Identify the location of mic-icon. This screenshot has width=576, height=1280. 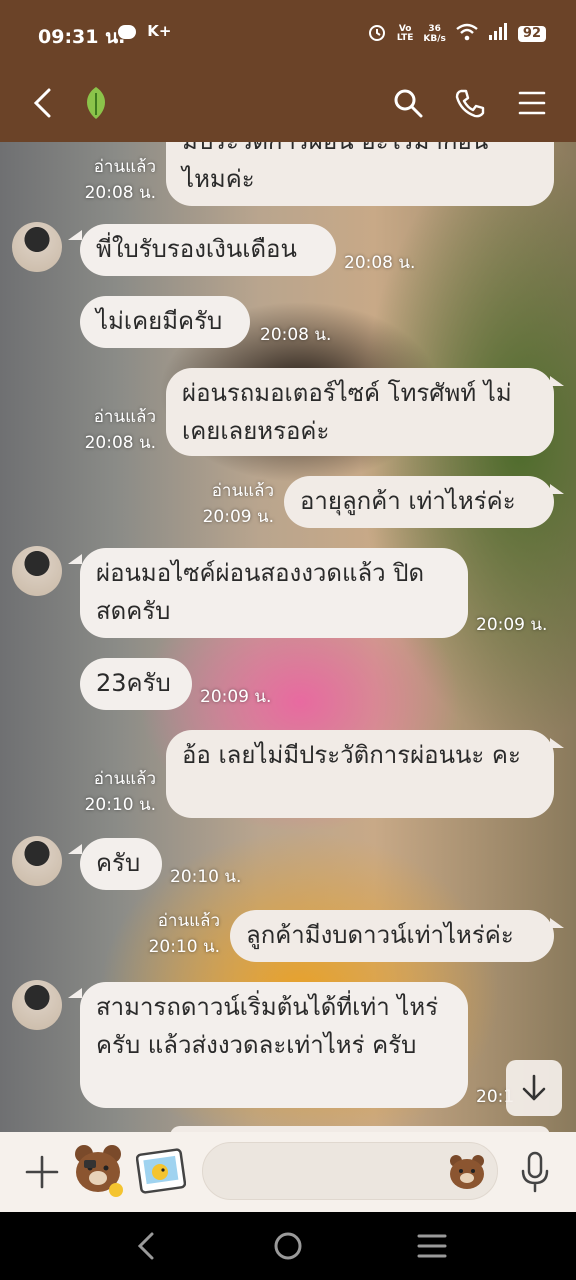
(535, 1172).